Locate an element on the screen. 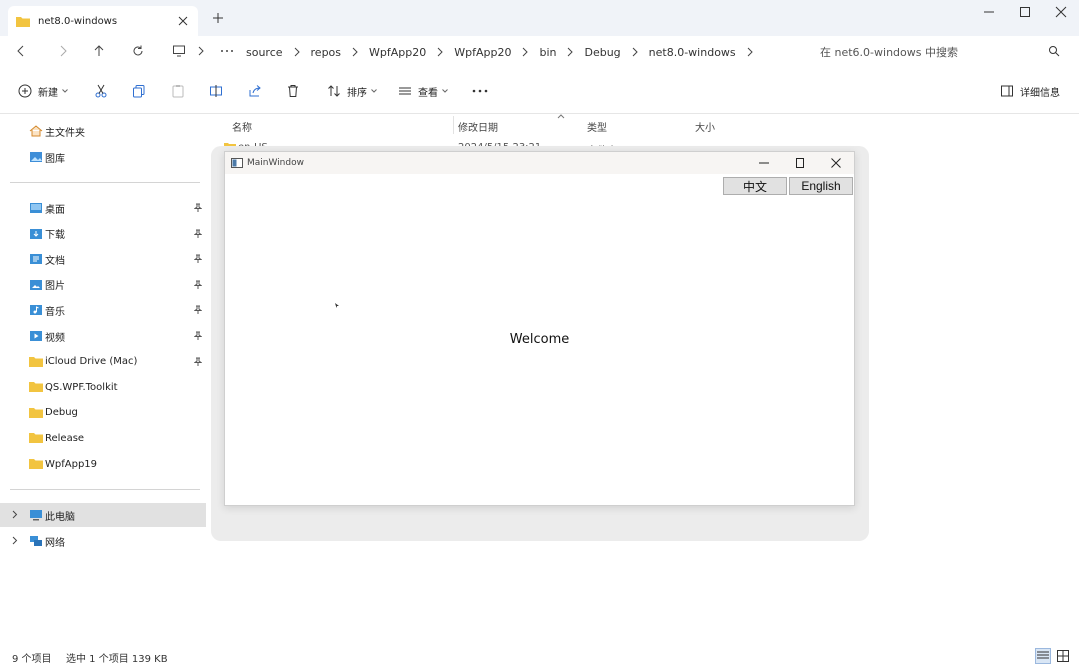 Image resolution: width=1079 pixels, height=667 pixels. sidebar-item-quick-access: 图片 is located at coordinates (103, 285).